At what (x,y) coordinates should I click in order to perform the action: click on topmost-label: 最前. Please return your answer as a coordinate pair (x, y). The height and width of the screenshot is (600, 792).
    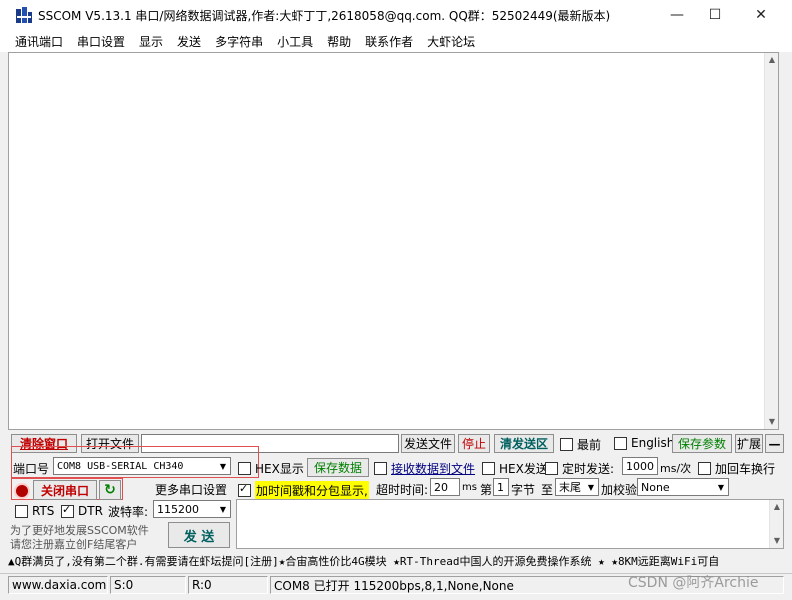
    Looking at the image, I should click on (589, 445).